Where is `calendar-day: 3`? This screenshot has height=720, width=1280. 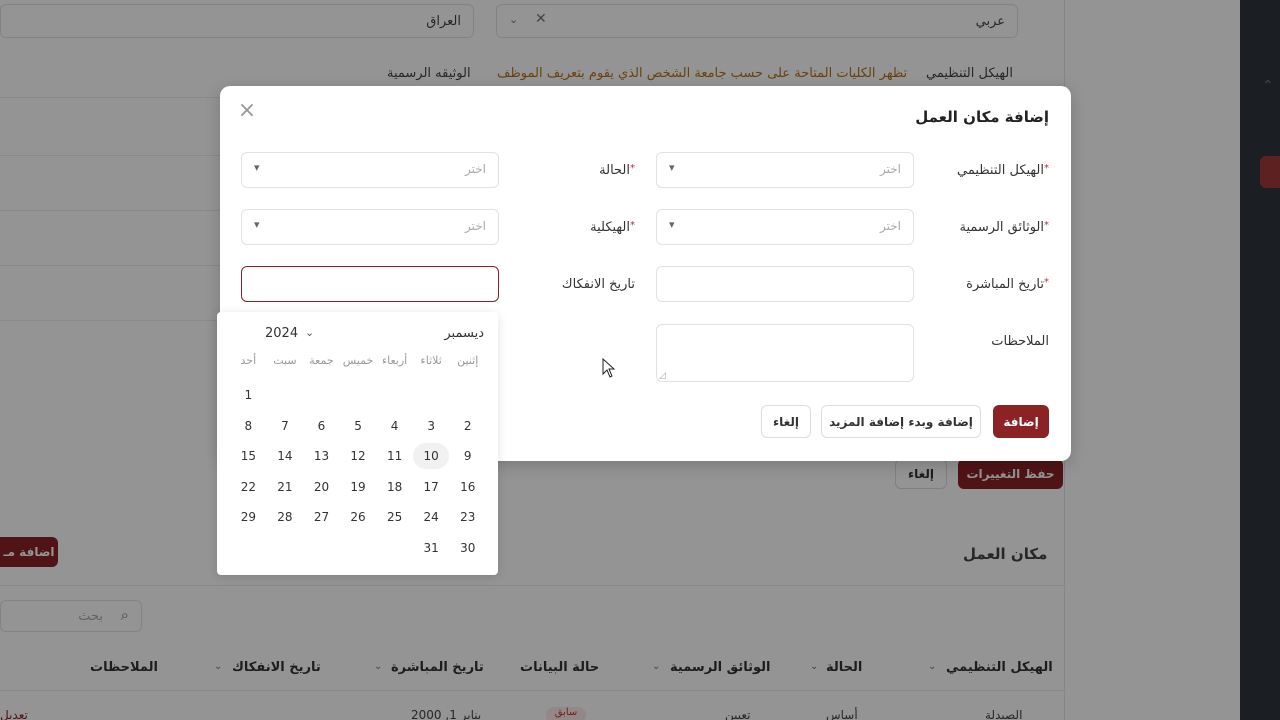
calendar-day: 3 is located at coordinates (431, 426).